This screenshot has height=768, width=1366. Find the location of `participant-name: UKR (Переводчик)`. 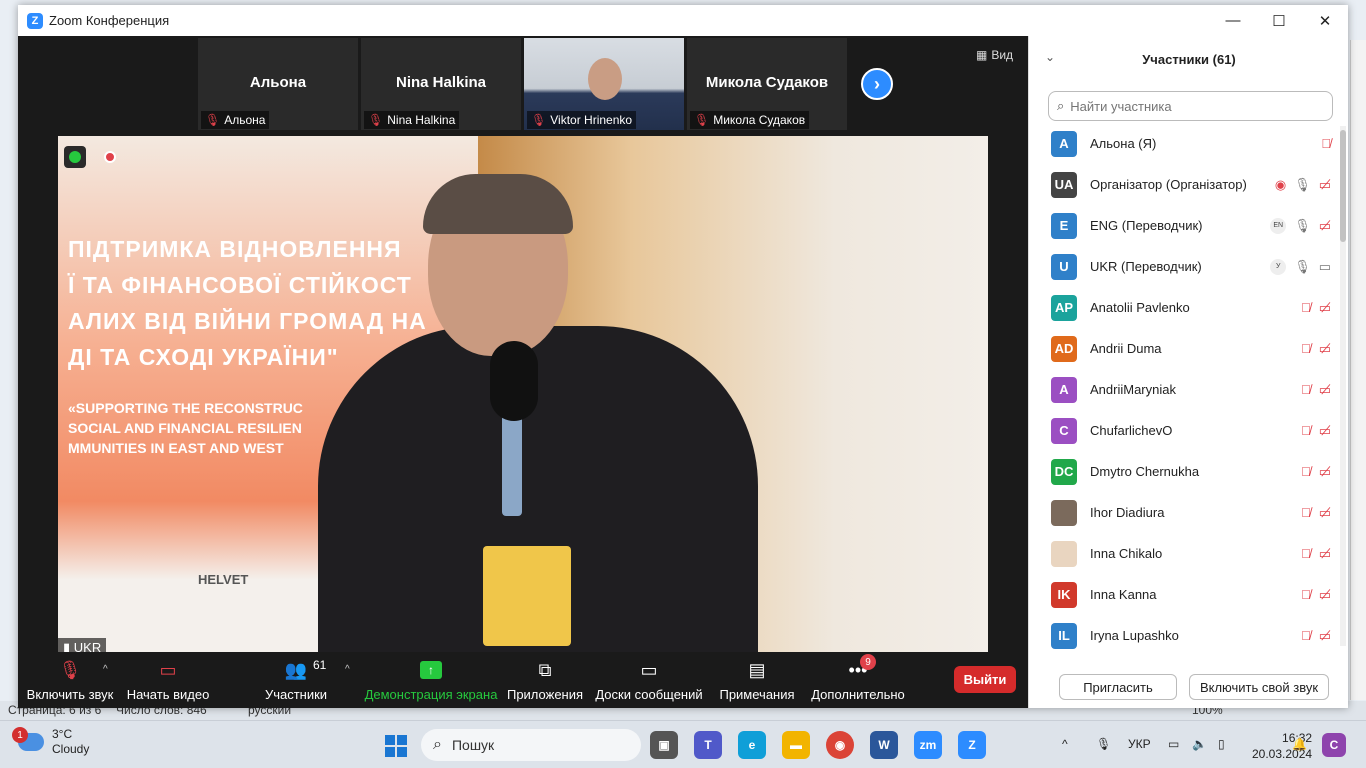

participant-name: UKR (Переводчик) is located at coordinates (1146, 266).